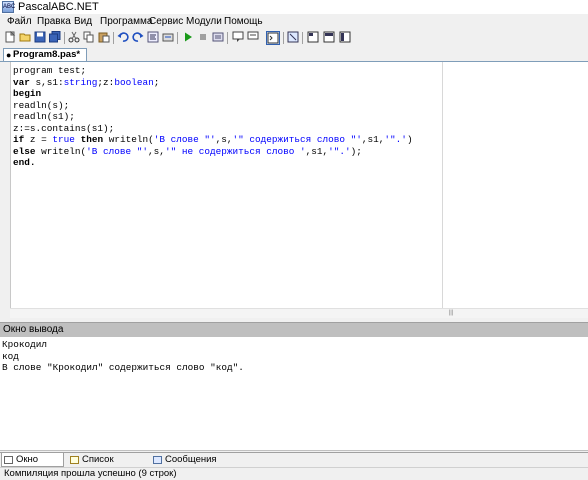 The height and width of the screenshot is (480, 588). What do you see at coordinates (213, 94) in the screenshot?
I see `code-line: begin` at bounding box center [213, 94].